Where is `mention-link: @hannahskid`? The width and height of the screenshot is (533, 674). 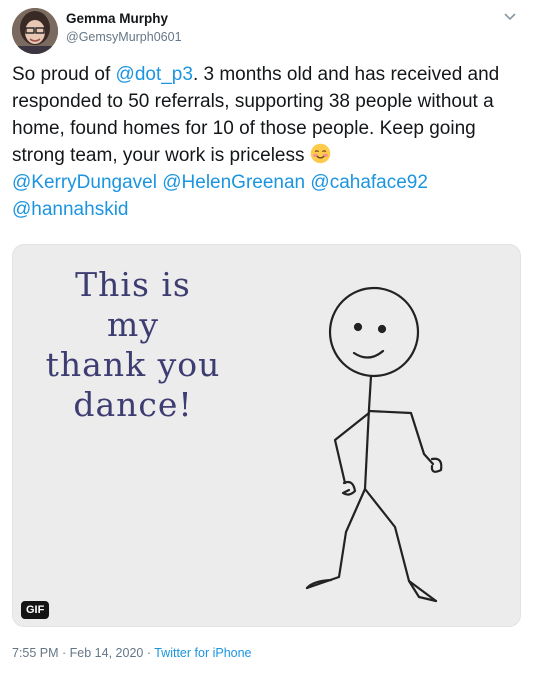
mention-link: @hannahskid is located at coordinates (70, 209).